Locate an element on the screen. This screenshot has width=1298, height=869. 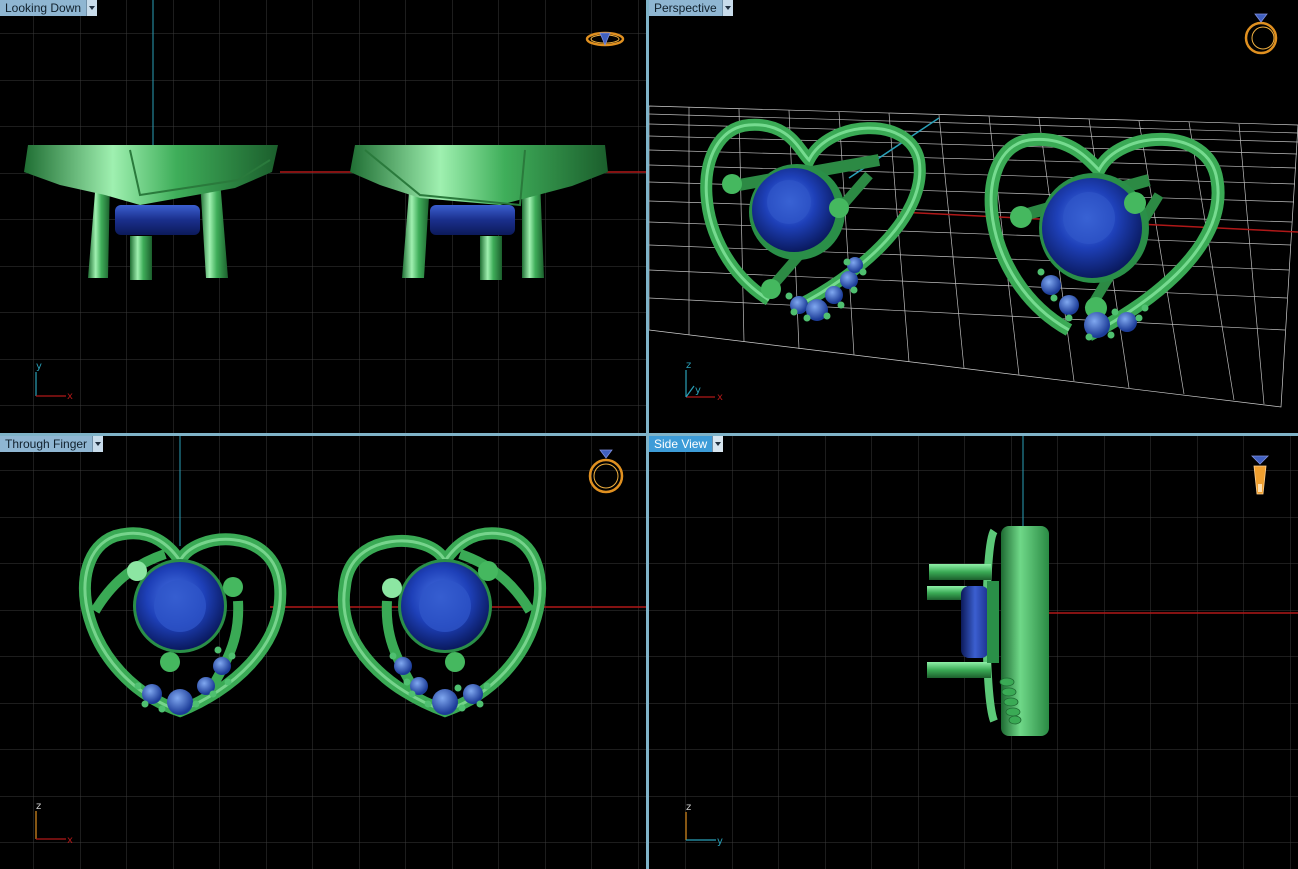
axis-indicator: z y x is located at coordinates (704, 381).